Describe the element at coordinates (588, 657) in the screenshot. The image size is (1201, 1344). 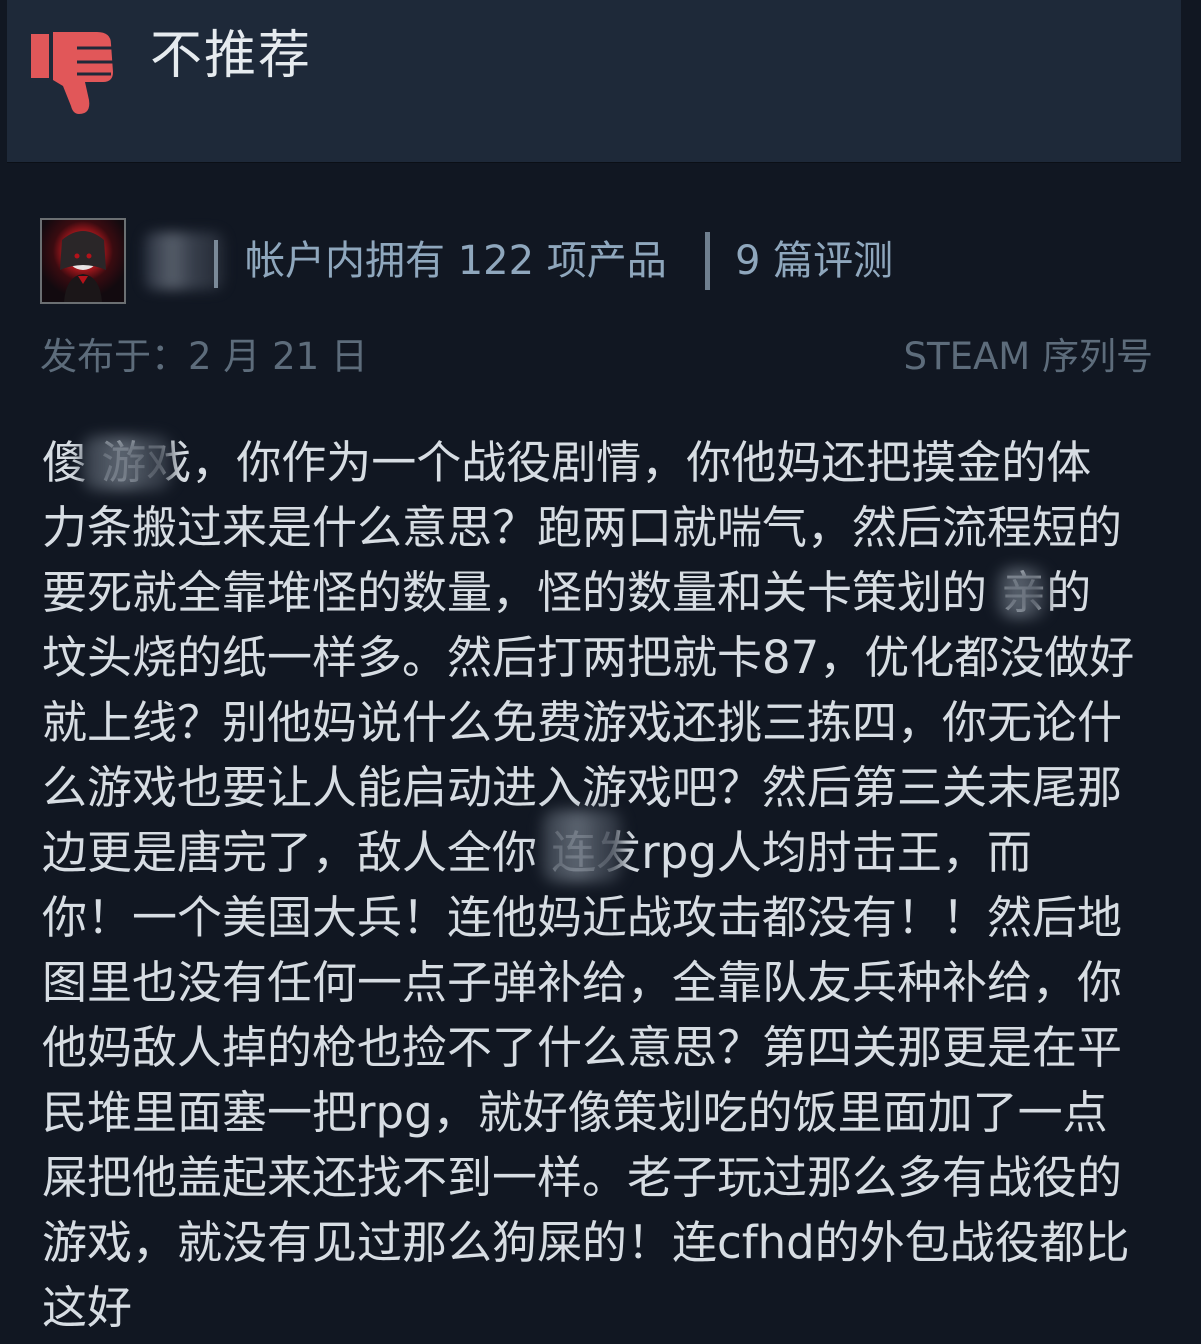
I see `review-line: 坟头烧的纸一样多。然后打两把就卡87，优化都没做好` at that location.